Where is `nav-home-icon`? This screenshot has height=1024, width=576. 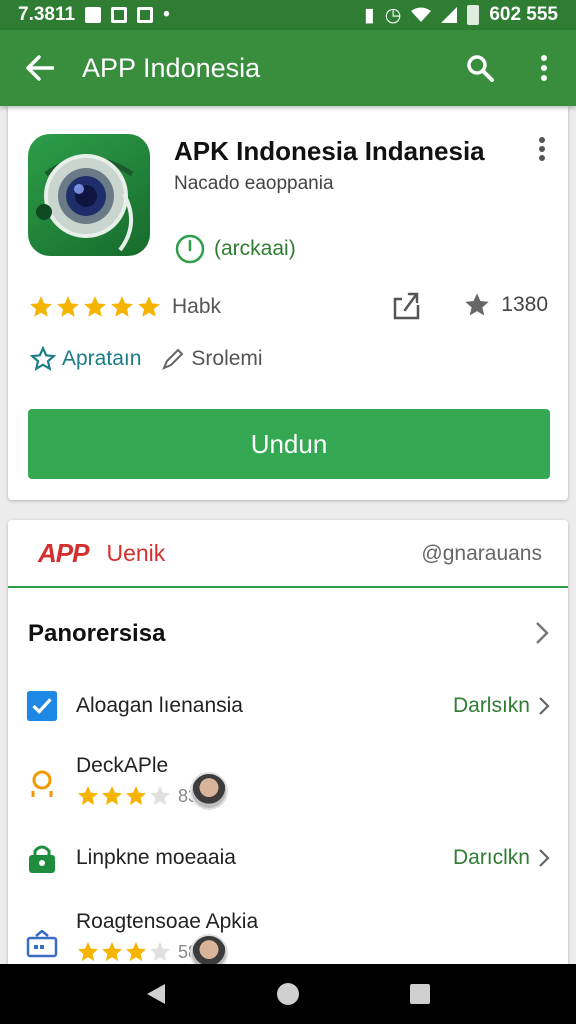 nav-home-icon is located at coordinates (288, 994).